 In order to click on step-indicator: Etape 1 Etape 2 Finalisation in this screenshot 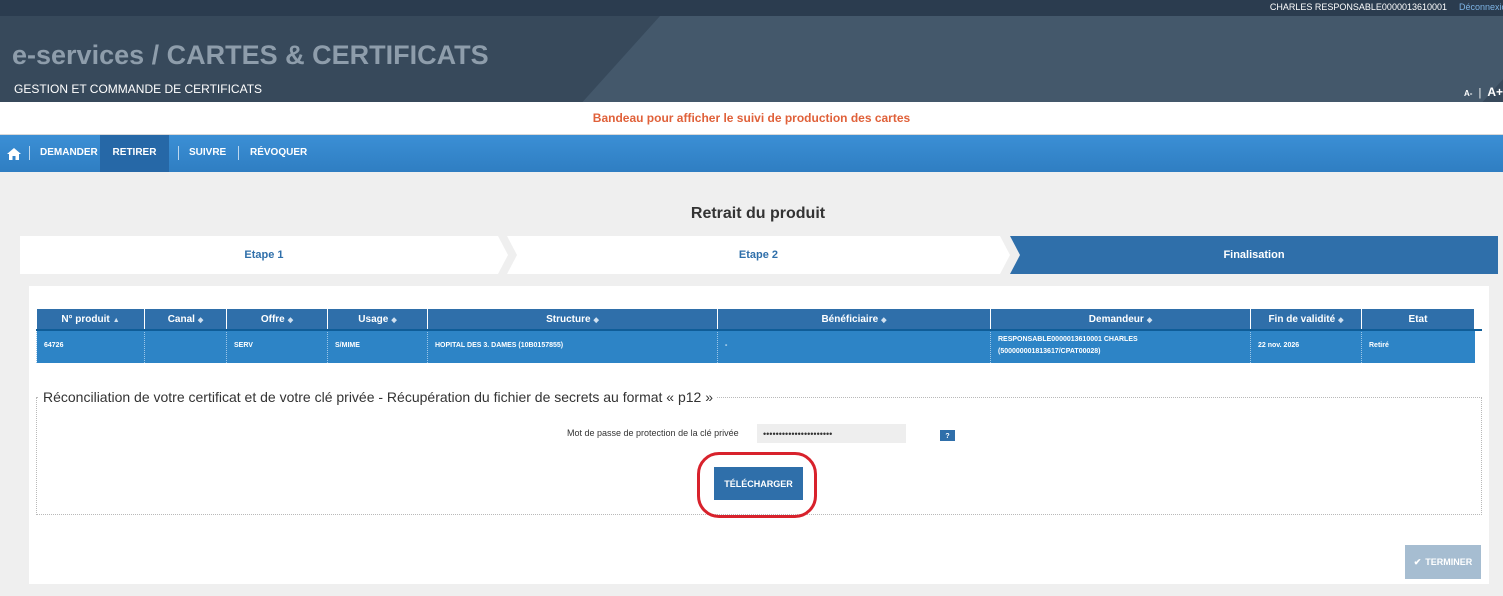, I will do `click(759, 255)`.